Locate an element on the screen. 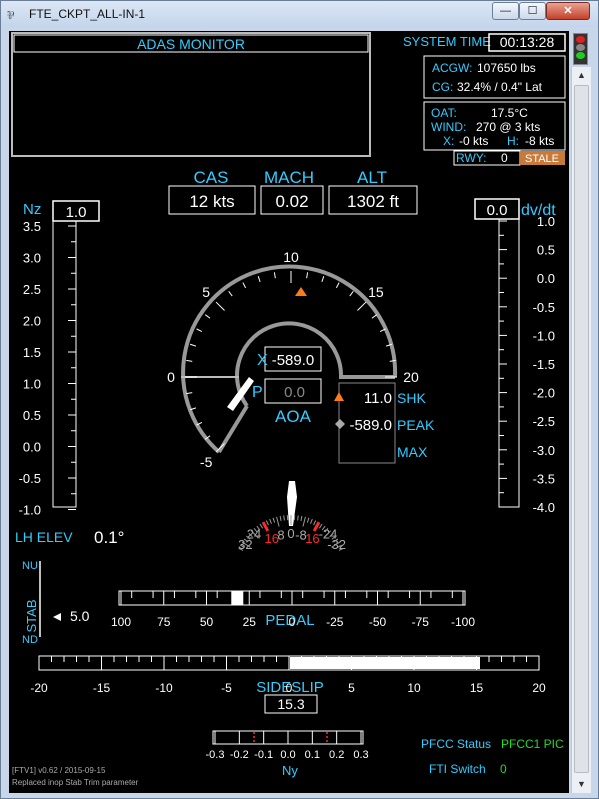 The width and height of the screenshot is (599, 799). sideslip-scale-label: -20 is located at coordinates (39, 688).